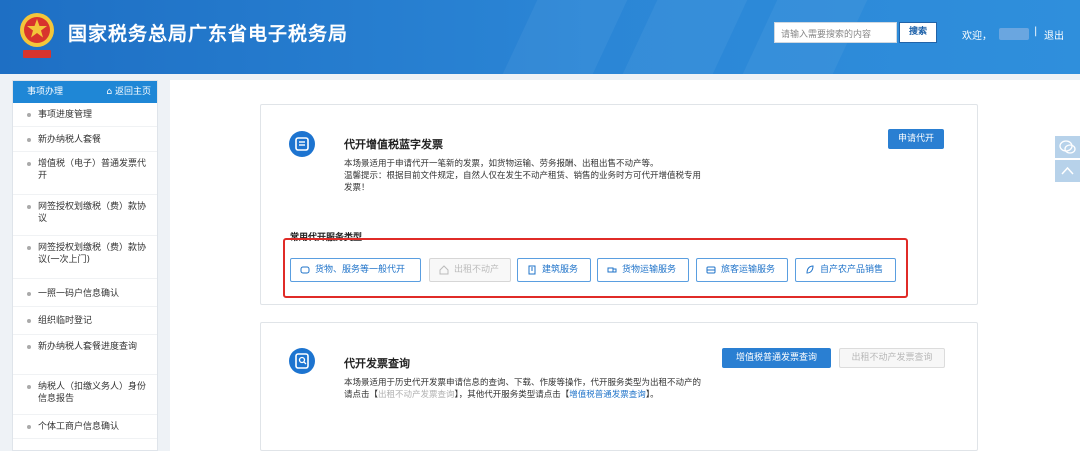 This screenshot has width=1080, height=451. Describe the element at coordinates (977, 36) in the screenshot. I see `welcome-text: 欢迎，` at that location.